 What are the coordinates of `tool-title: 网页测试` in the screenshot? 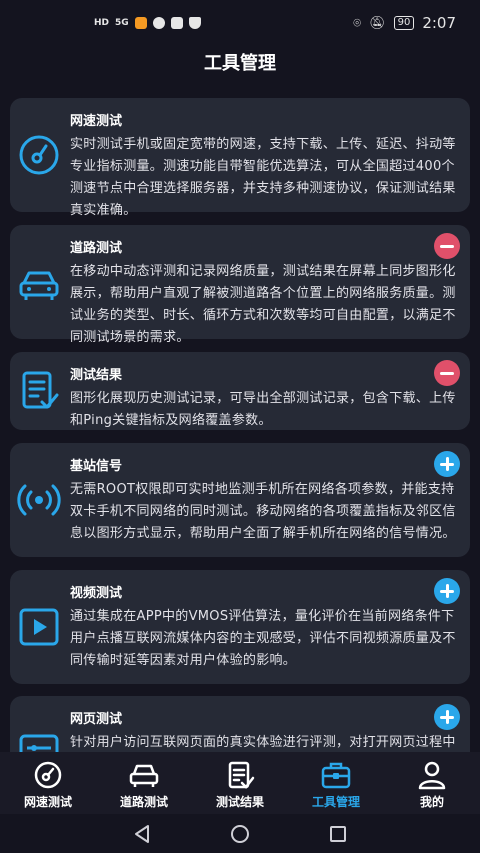 It's located at (96, 719).